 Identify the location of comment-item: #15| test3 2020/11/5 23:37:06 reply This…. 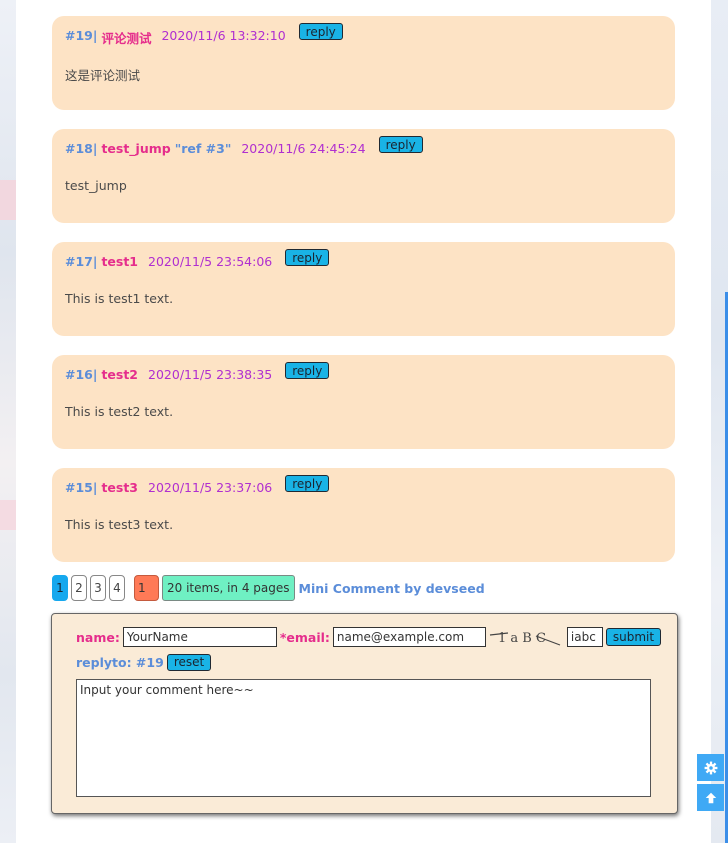
(363, 515).